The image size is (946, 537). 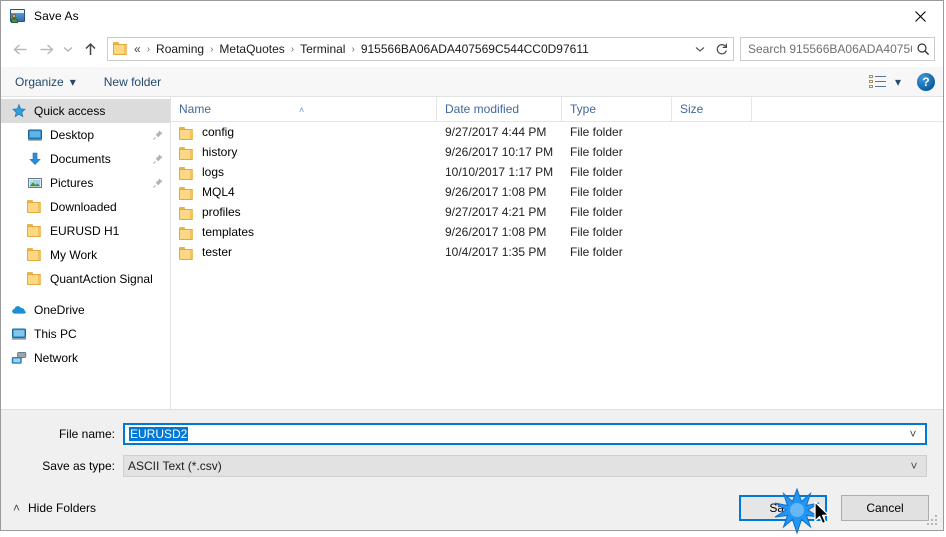 I want to click on sidebar-item-label: Desktop, so click(x=72, y=135).